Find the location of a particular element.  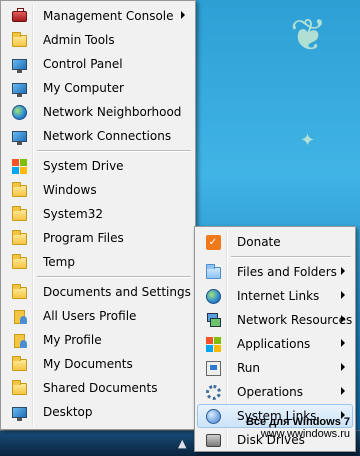

menu-item-label: Management Console is located at coordinates (108, 16).